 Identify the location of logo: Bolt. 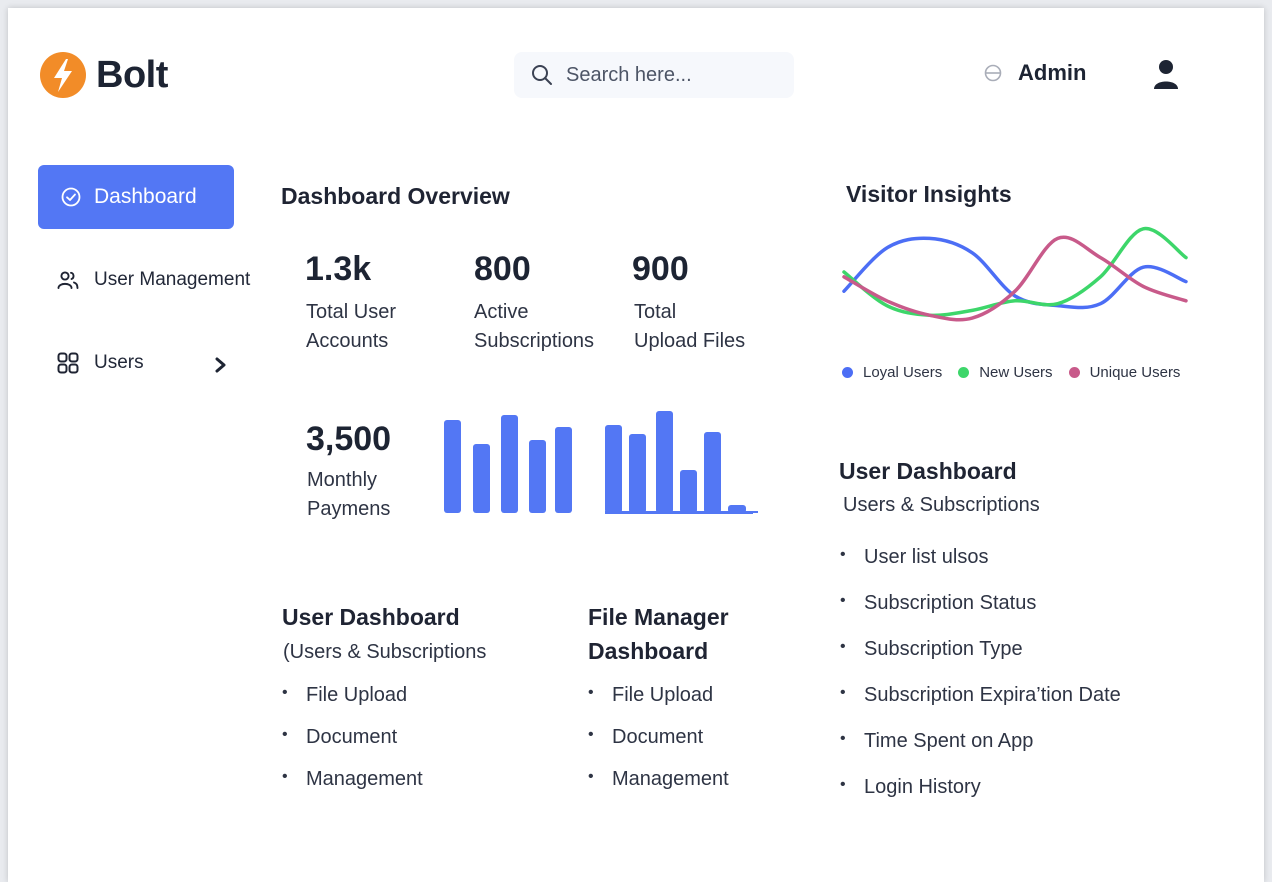
(104, 75).